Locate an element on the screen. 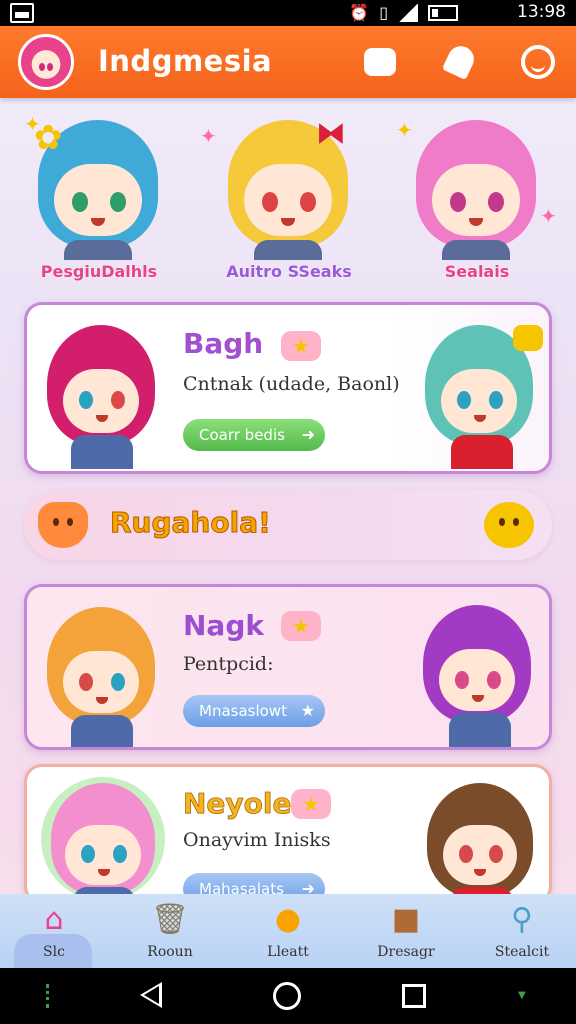  status-time: 13:98 is located at coordinates (541, 12).